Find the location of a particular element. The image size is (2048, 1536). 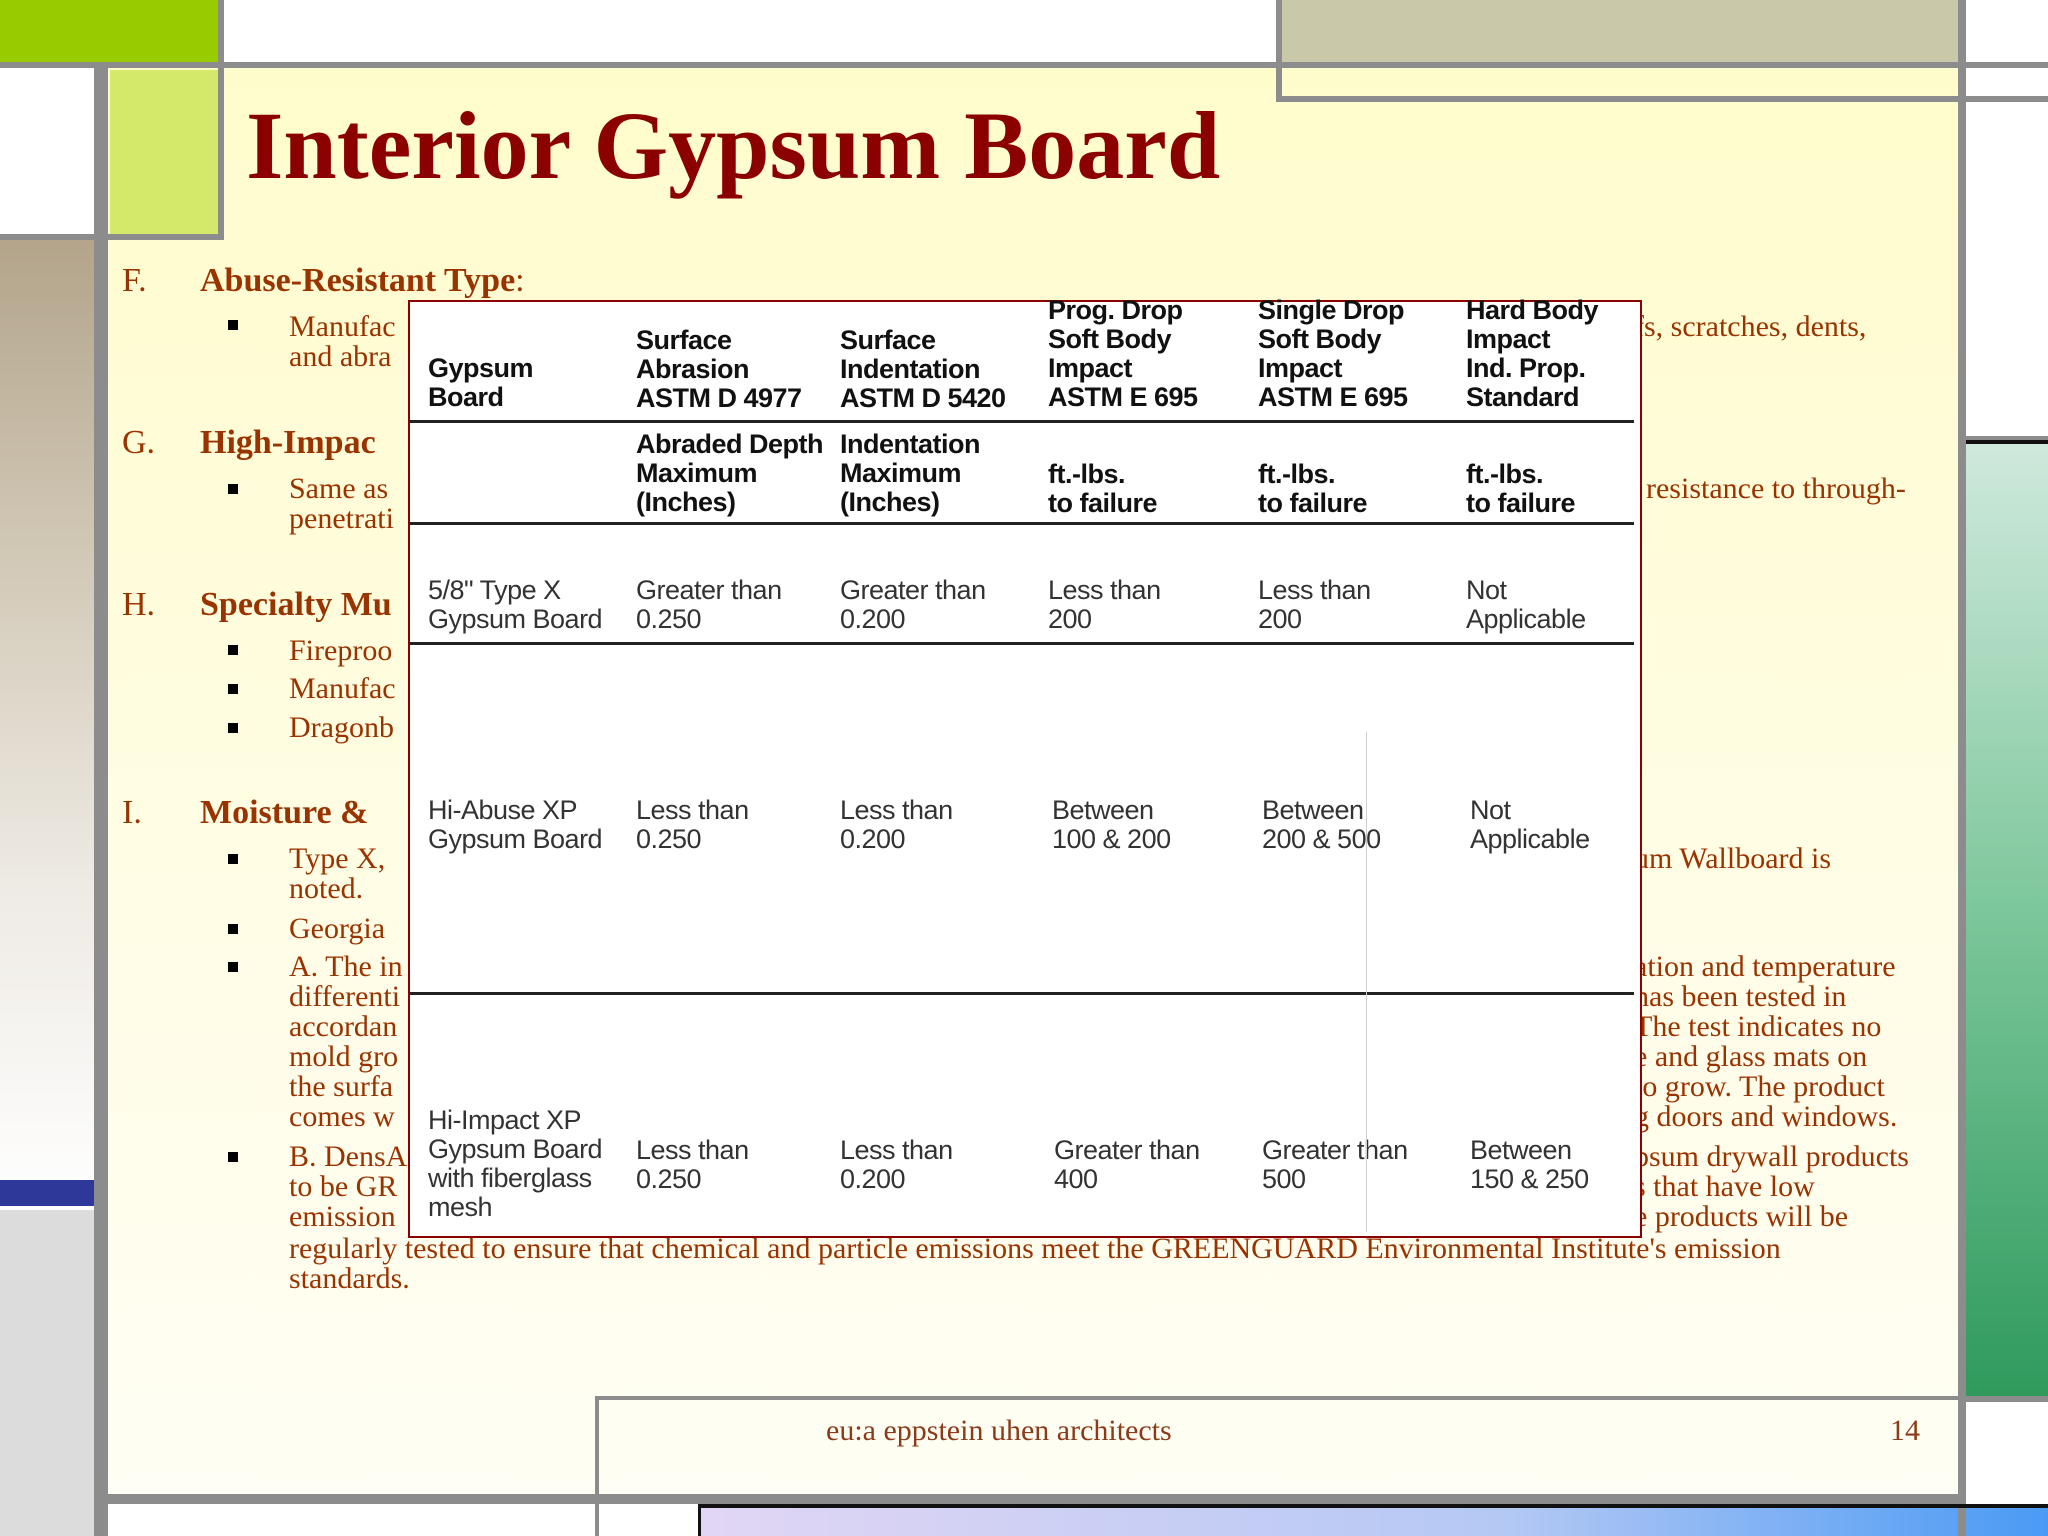

table-header-cell: Surface Abrasion ASTM D 4977 is located at coordinates (719, 369).